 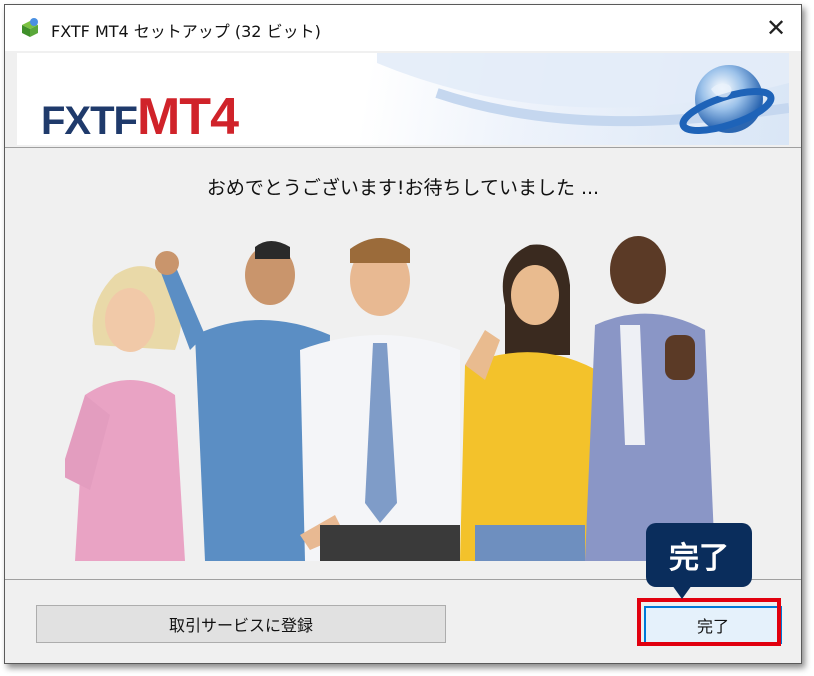 I want to click on callout-pointer, so click(x=682, y=592).